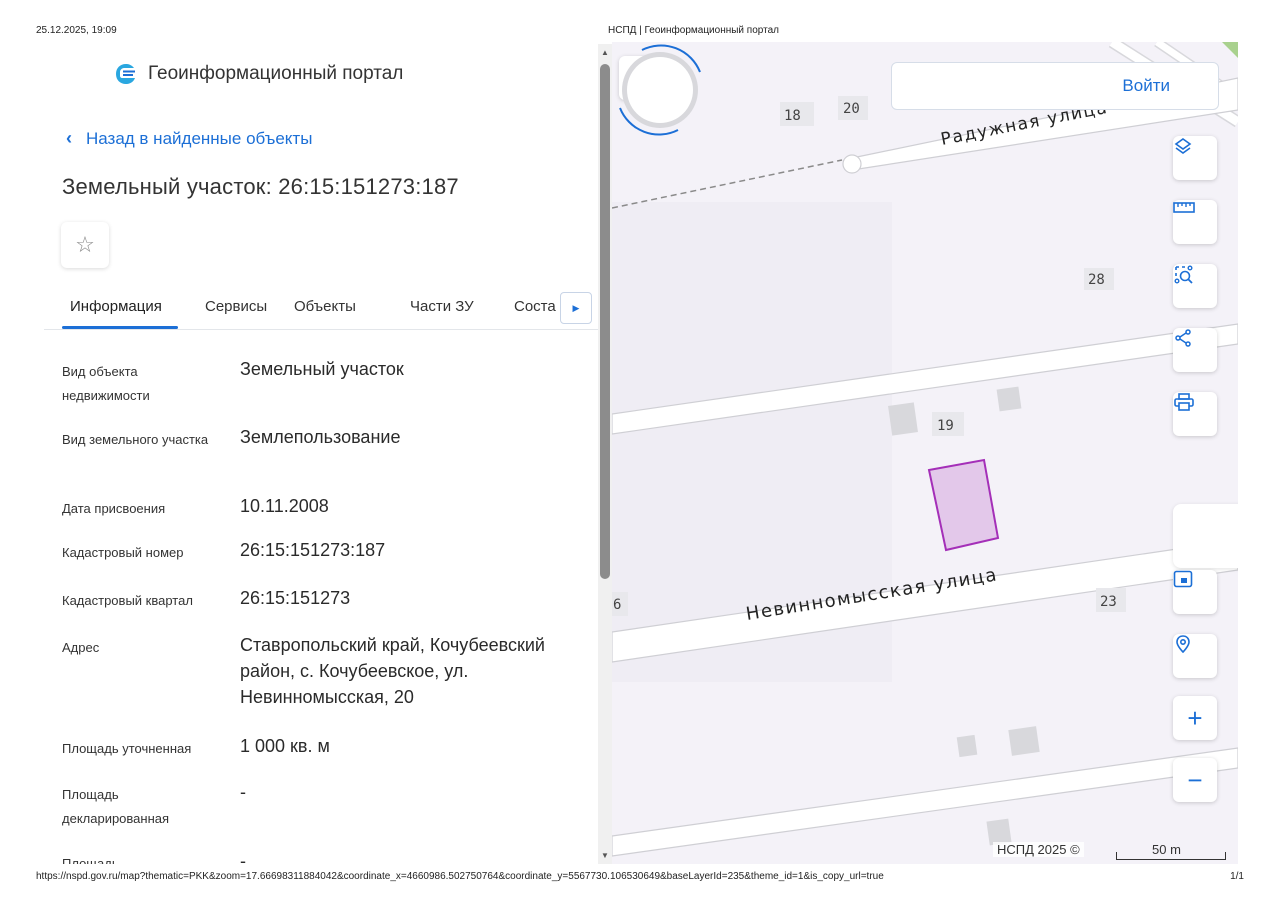  What do you see at coordinates (260, 186) in the screenshot?
I see `object-title: Земельный участок: 26:15:151273:187` at bounding box center [260, 186].